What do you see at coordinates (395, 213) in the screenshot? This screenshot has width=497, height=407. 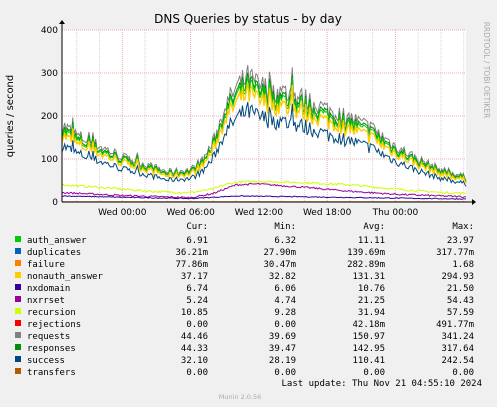 I see `x-tick-label: Thu 00:00` at bounding box center [395, 213].